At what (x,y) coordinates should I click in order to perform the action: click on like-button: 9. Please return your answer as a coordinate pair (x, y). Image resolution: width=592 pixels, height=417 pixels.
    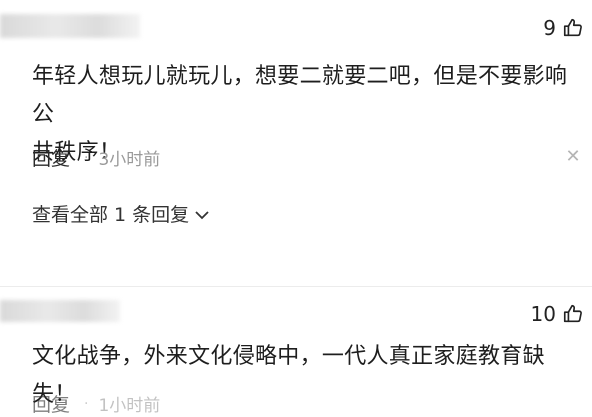
    Looking at the image, I should click on (563, 28).